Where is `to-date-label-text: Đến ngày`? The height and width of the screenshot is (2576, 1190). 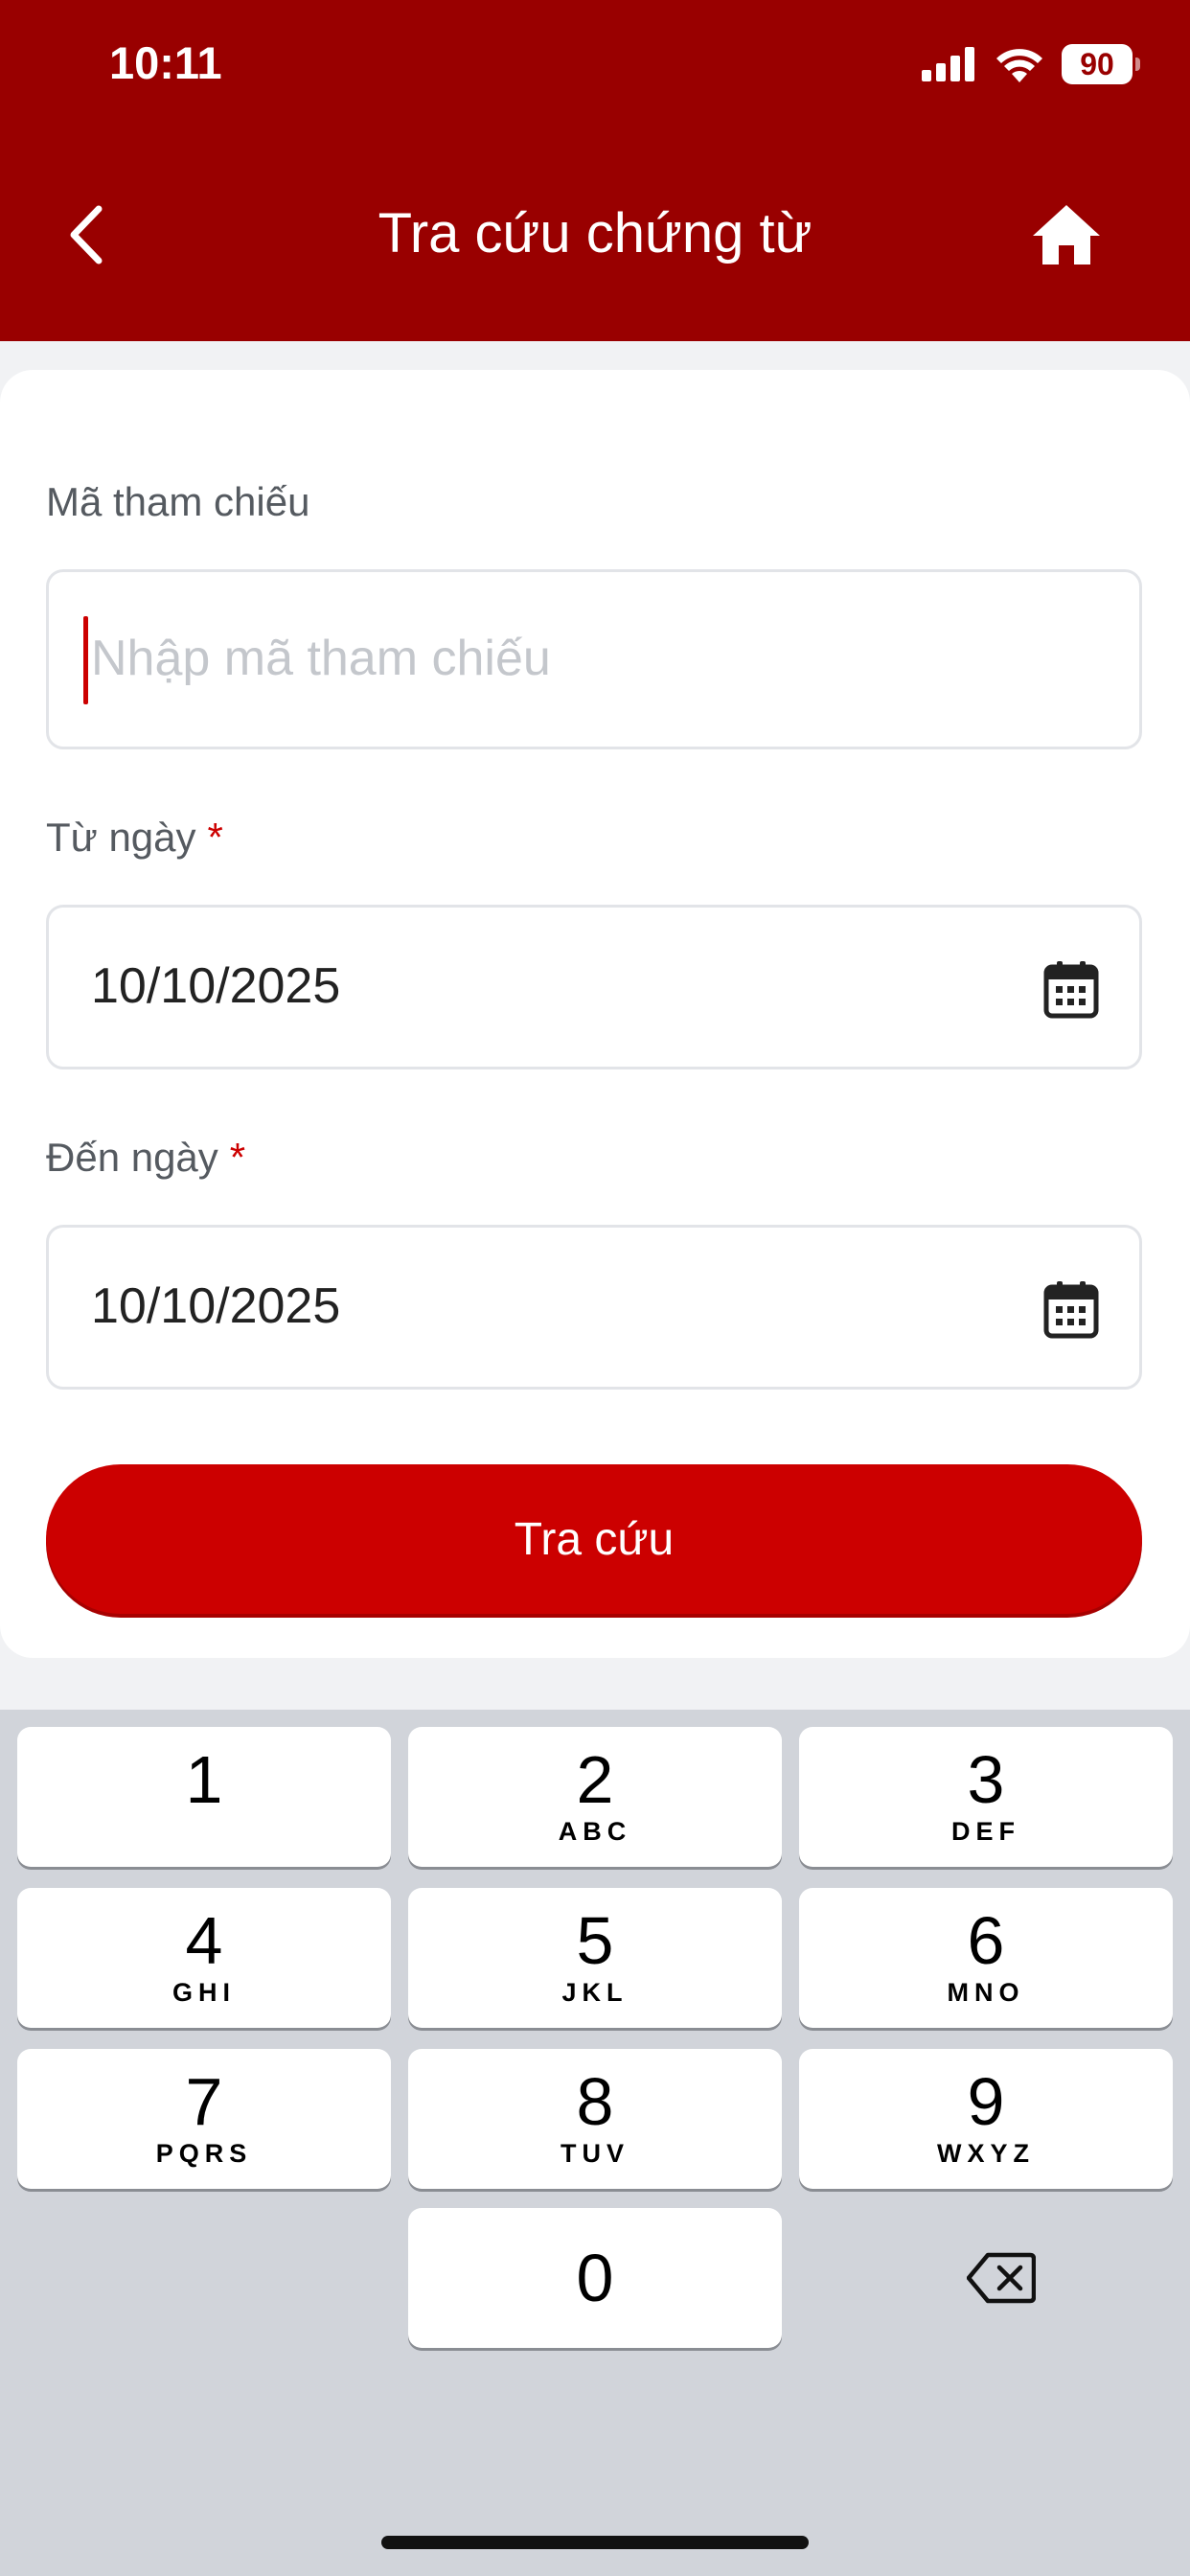
to-date-label-text: Đến ngày is located at coordinates (132, 1157).